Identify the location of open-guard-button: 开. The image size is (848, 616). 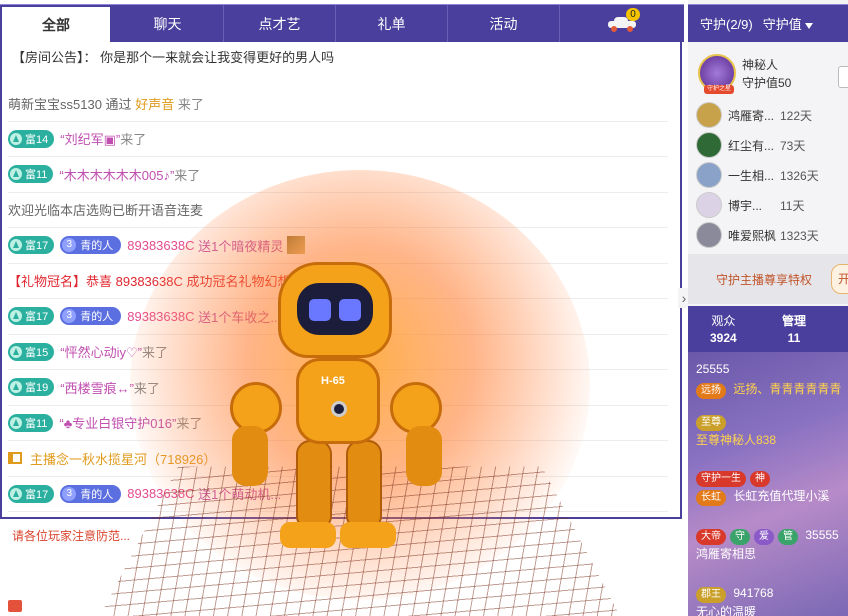
(839, 279).